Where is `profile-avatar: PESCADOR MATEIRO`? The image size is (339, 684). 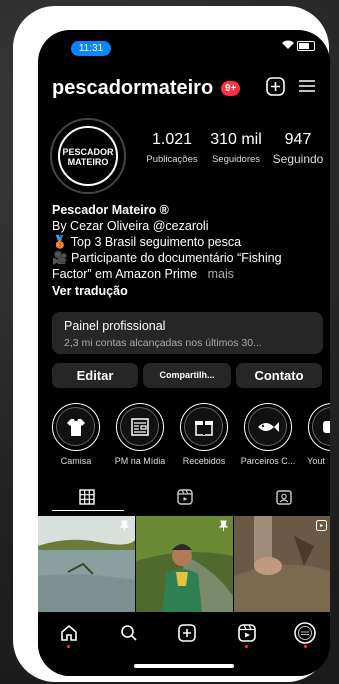
profile-avatar: PESCADOR MATEIRO is located at coordinates (88, 156).